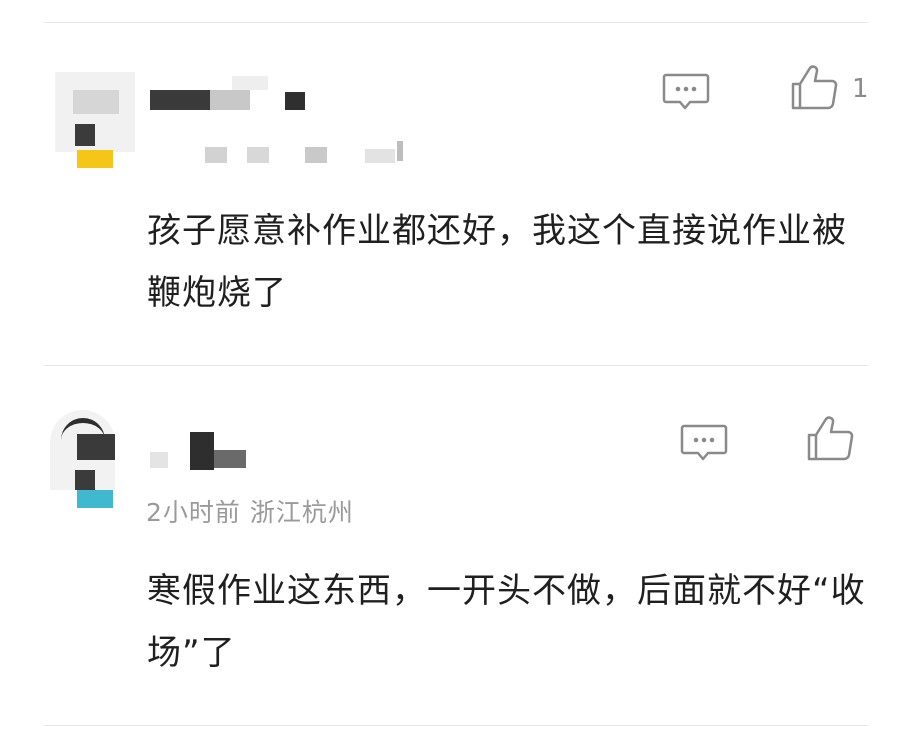  I want to click on comment-meta: 2小时前 浙江杭州, so click(250, 512).